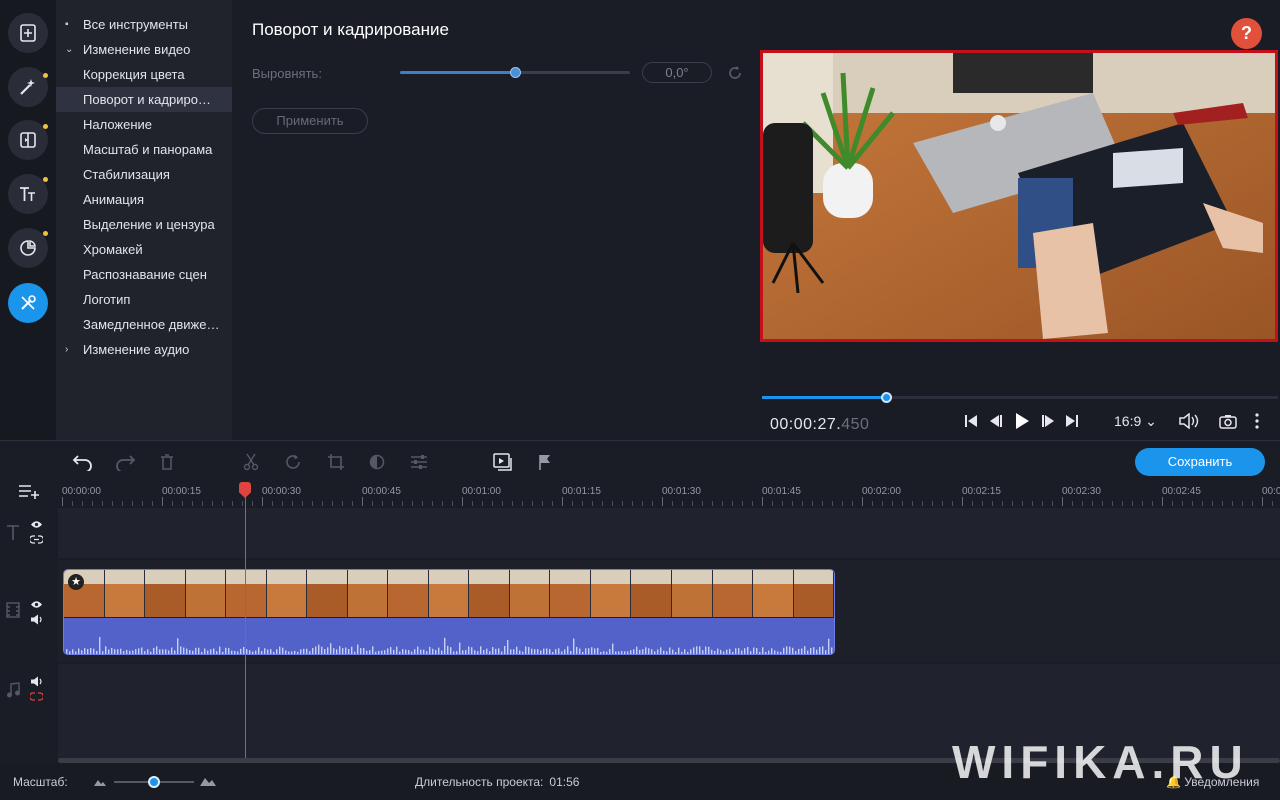  Describe the element at coordinates (377, 462) in the screenshot. I see `color-adjust-button` at that location.